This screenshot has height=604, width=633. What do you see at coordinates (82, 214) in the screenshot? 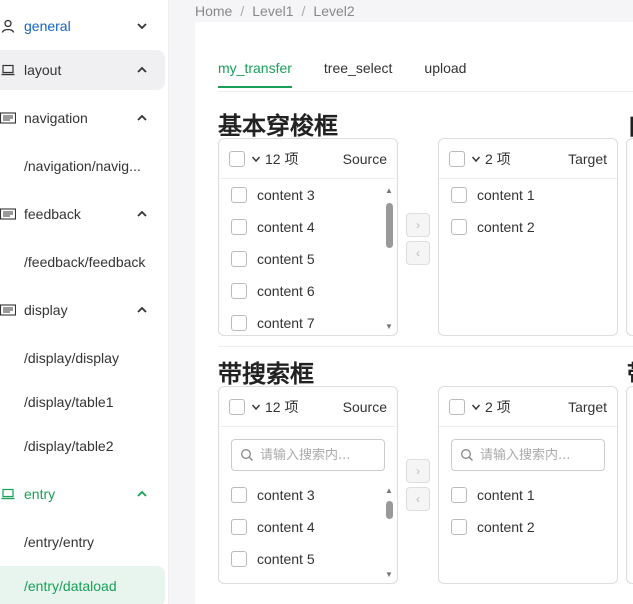
I see `menu-feedback: feedback` at bounding box center [82, 214].